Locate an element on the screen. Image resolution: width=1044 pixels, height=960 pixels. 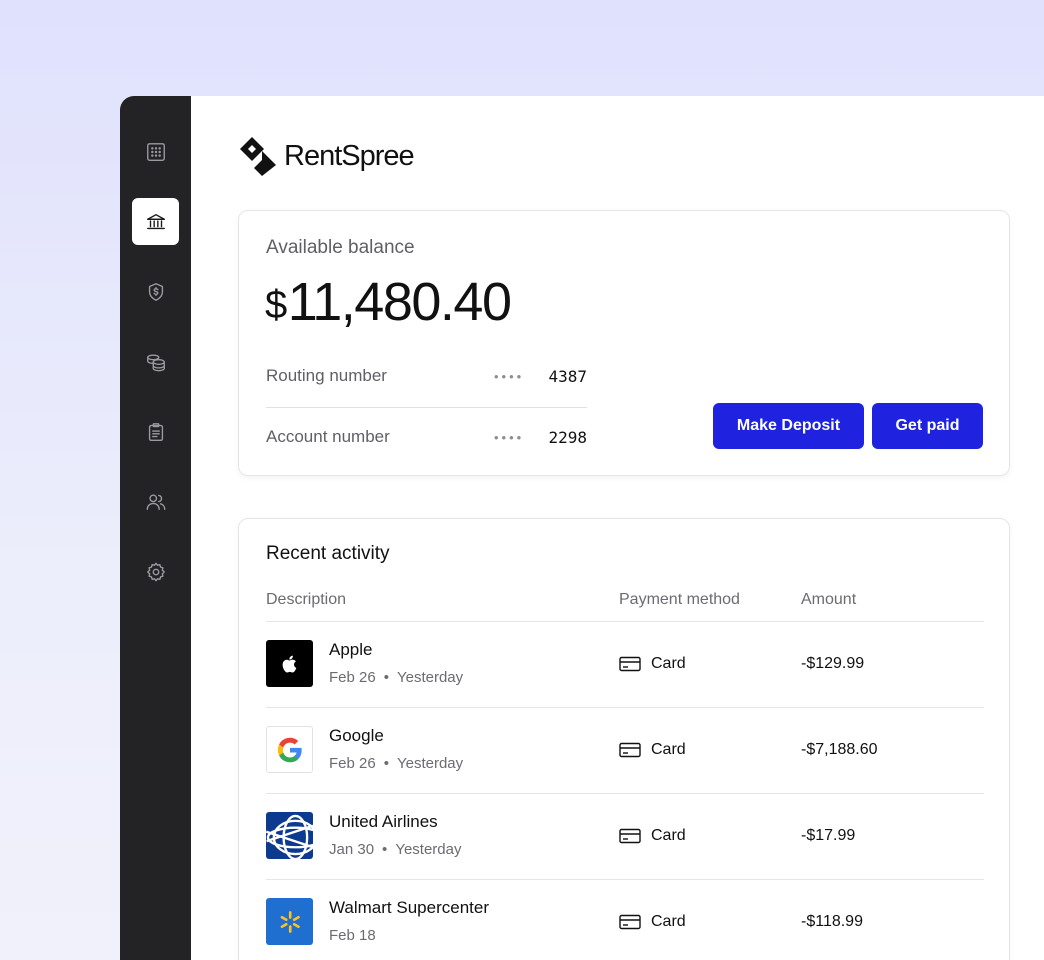
account-number-label: Account number is located at coordinates (328, 436).